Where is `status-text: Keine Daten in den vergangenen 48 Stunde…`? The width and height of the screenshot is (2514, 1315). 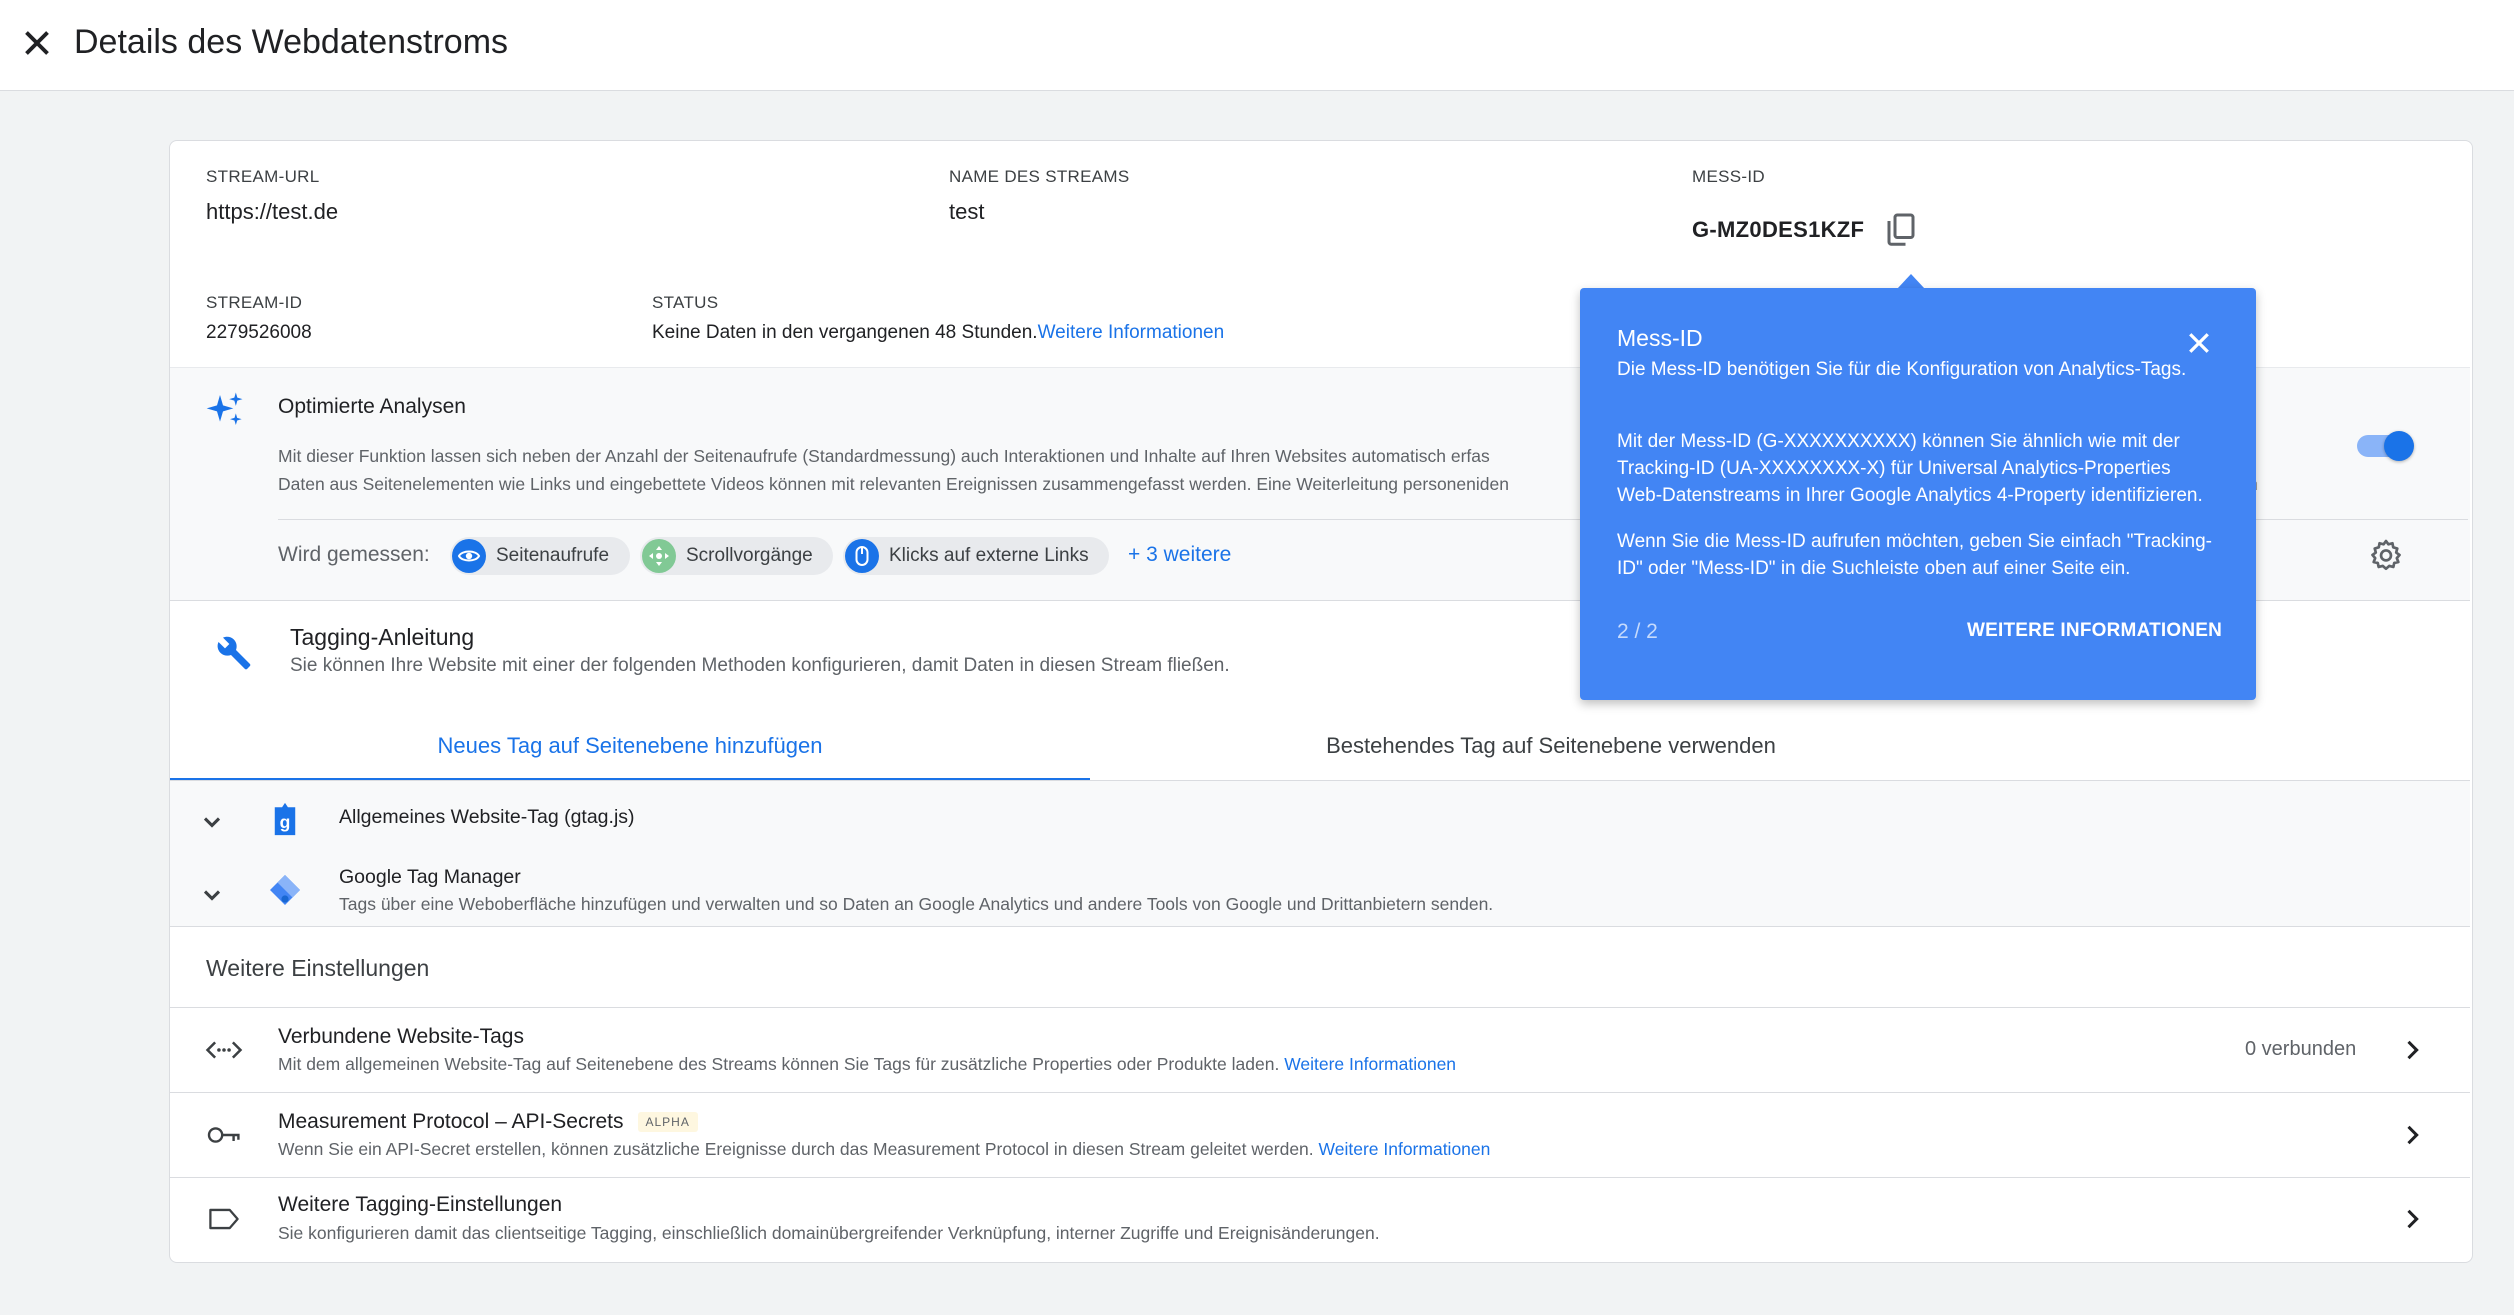
status-text: Keine Daten in den vergangenen 48 Stunde… is located at coordinates (938, 333).